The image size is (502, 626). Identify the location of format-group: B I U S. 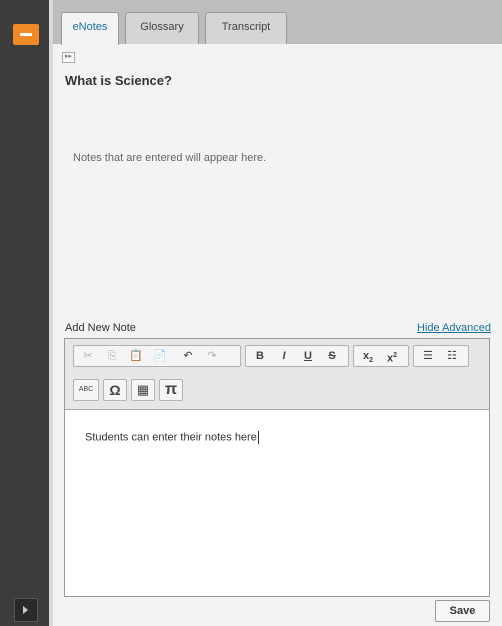
(297, 356).